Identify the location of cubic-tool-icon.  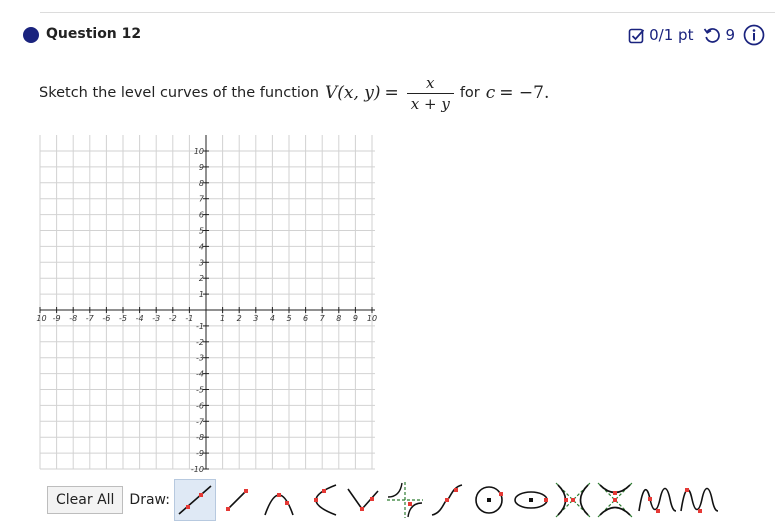
(447, 500).